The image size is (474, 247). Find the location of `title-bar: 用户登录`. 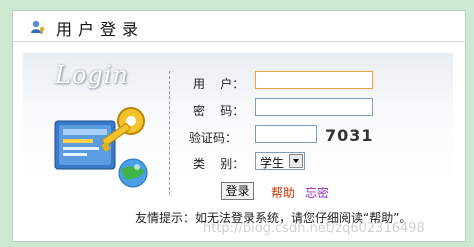

title-bar: 用户登录 is located at coordinates (239, 26).